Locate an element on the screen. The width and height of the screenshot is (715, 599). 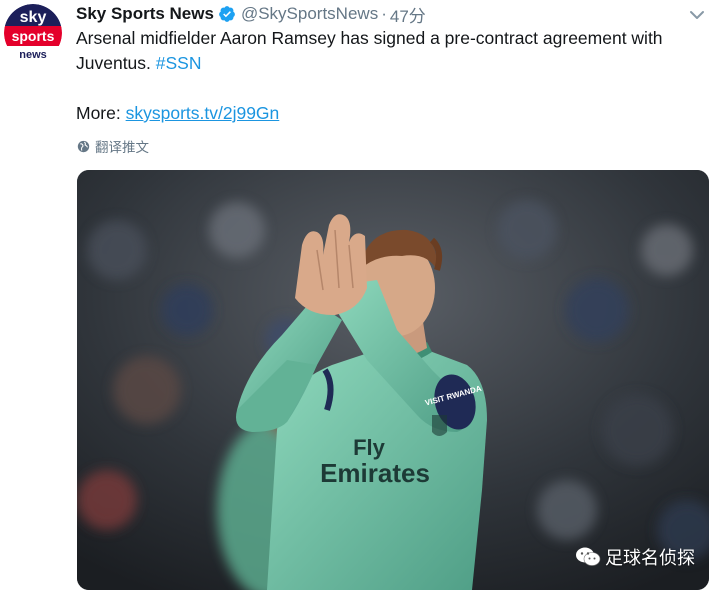
hashtag-link: #SSN is located at coordinates (179, 63).